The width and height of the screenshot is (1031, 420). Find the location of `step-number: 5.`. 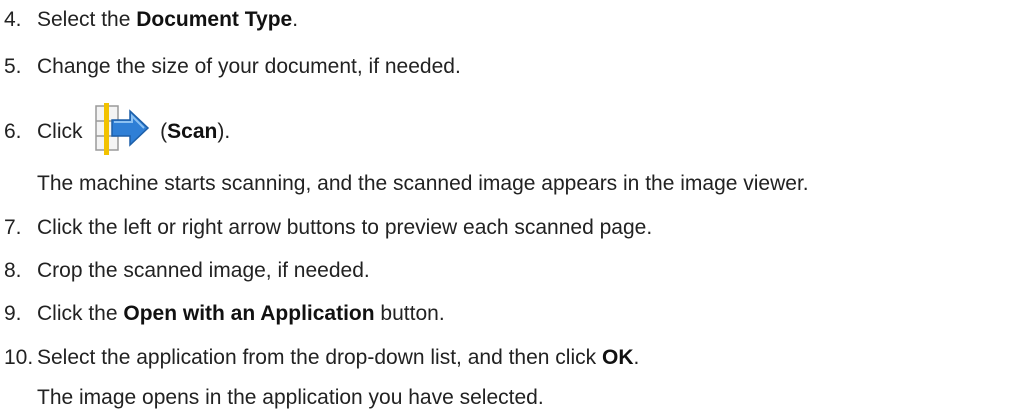

step-number: 5. is located at coordinates (13, 66).